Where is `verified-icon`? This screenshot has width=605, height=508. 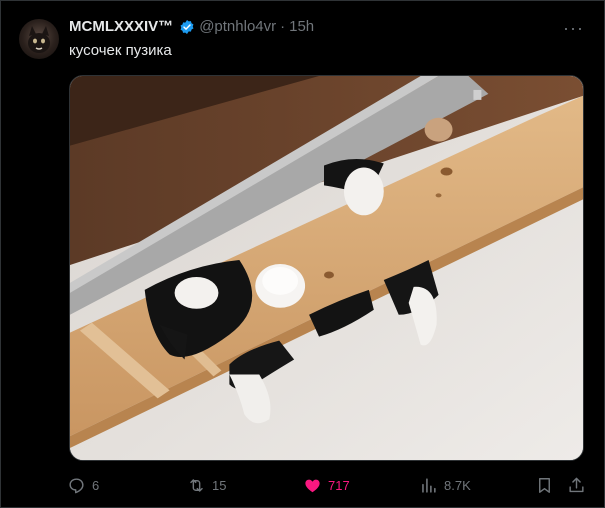 verified-icon is located at coordinates (187, 26).